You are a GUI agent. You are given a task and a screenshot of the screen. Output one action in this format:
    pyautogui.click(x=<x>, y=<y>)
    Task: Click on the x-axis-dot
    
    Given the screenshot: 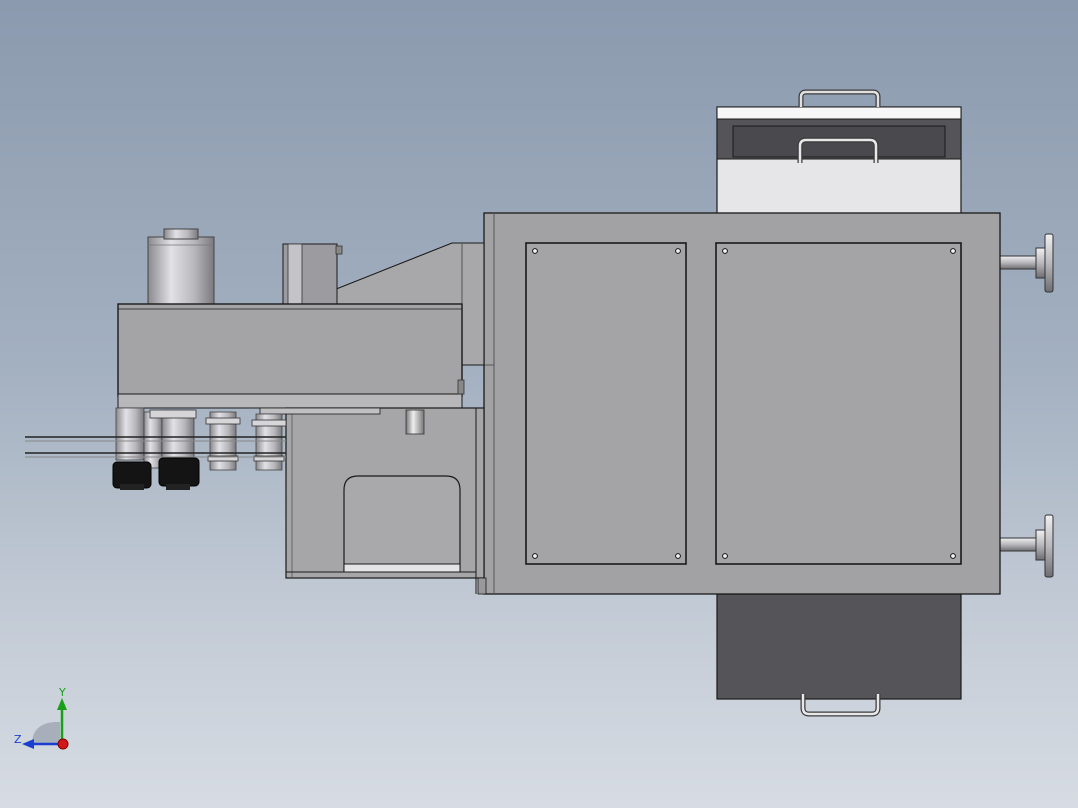 What is the action you would take?
    pyautogui.click(x=63, y=744)
    